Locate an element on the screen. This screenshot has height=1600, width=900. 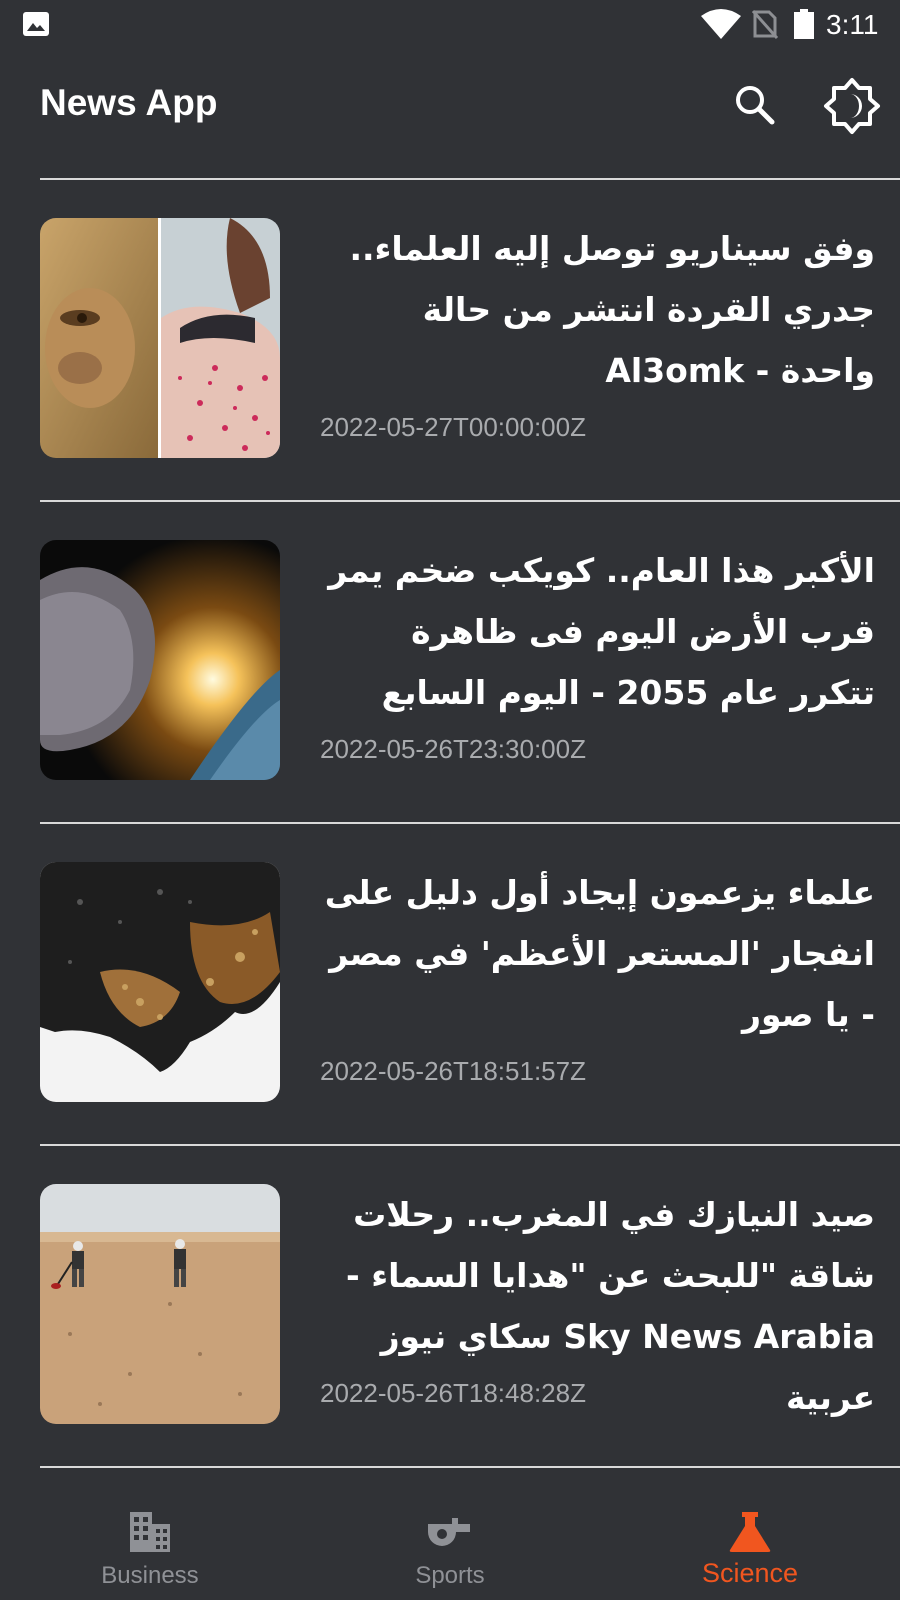
app-bar: News App is located at coordinates (450, 115).